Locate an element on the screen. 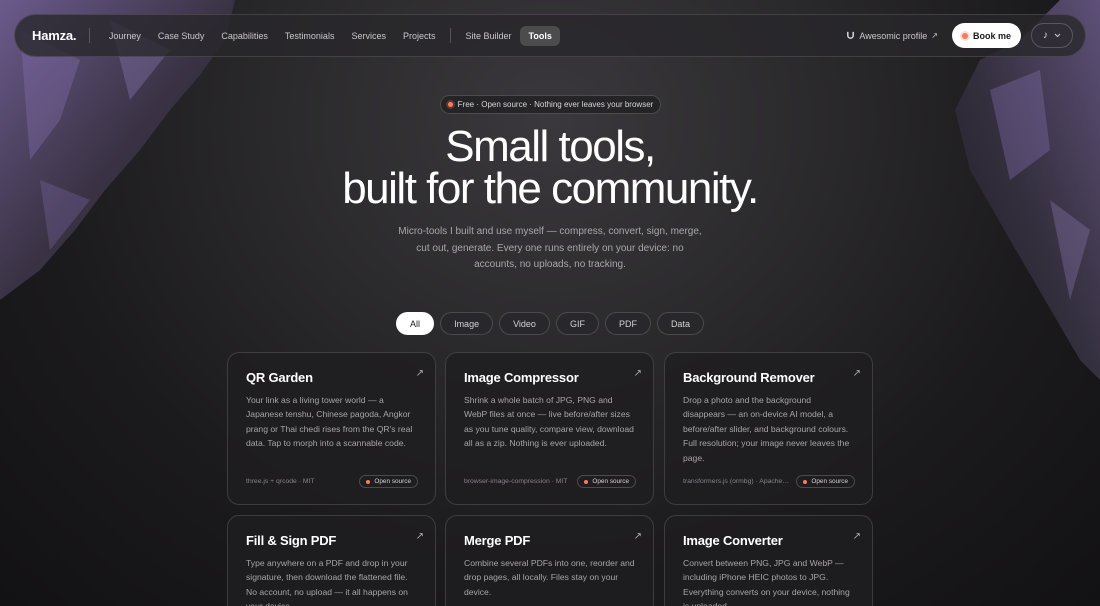 This screenshot has height=606, width=1100. card-title: Merge PDF is located at coordinates (497, 540).